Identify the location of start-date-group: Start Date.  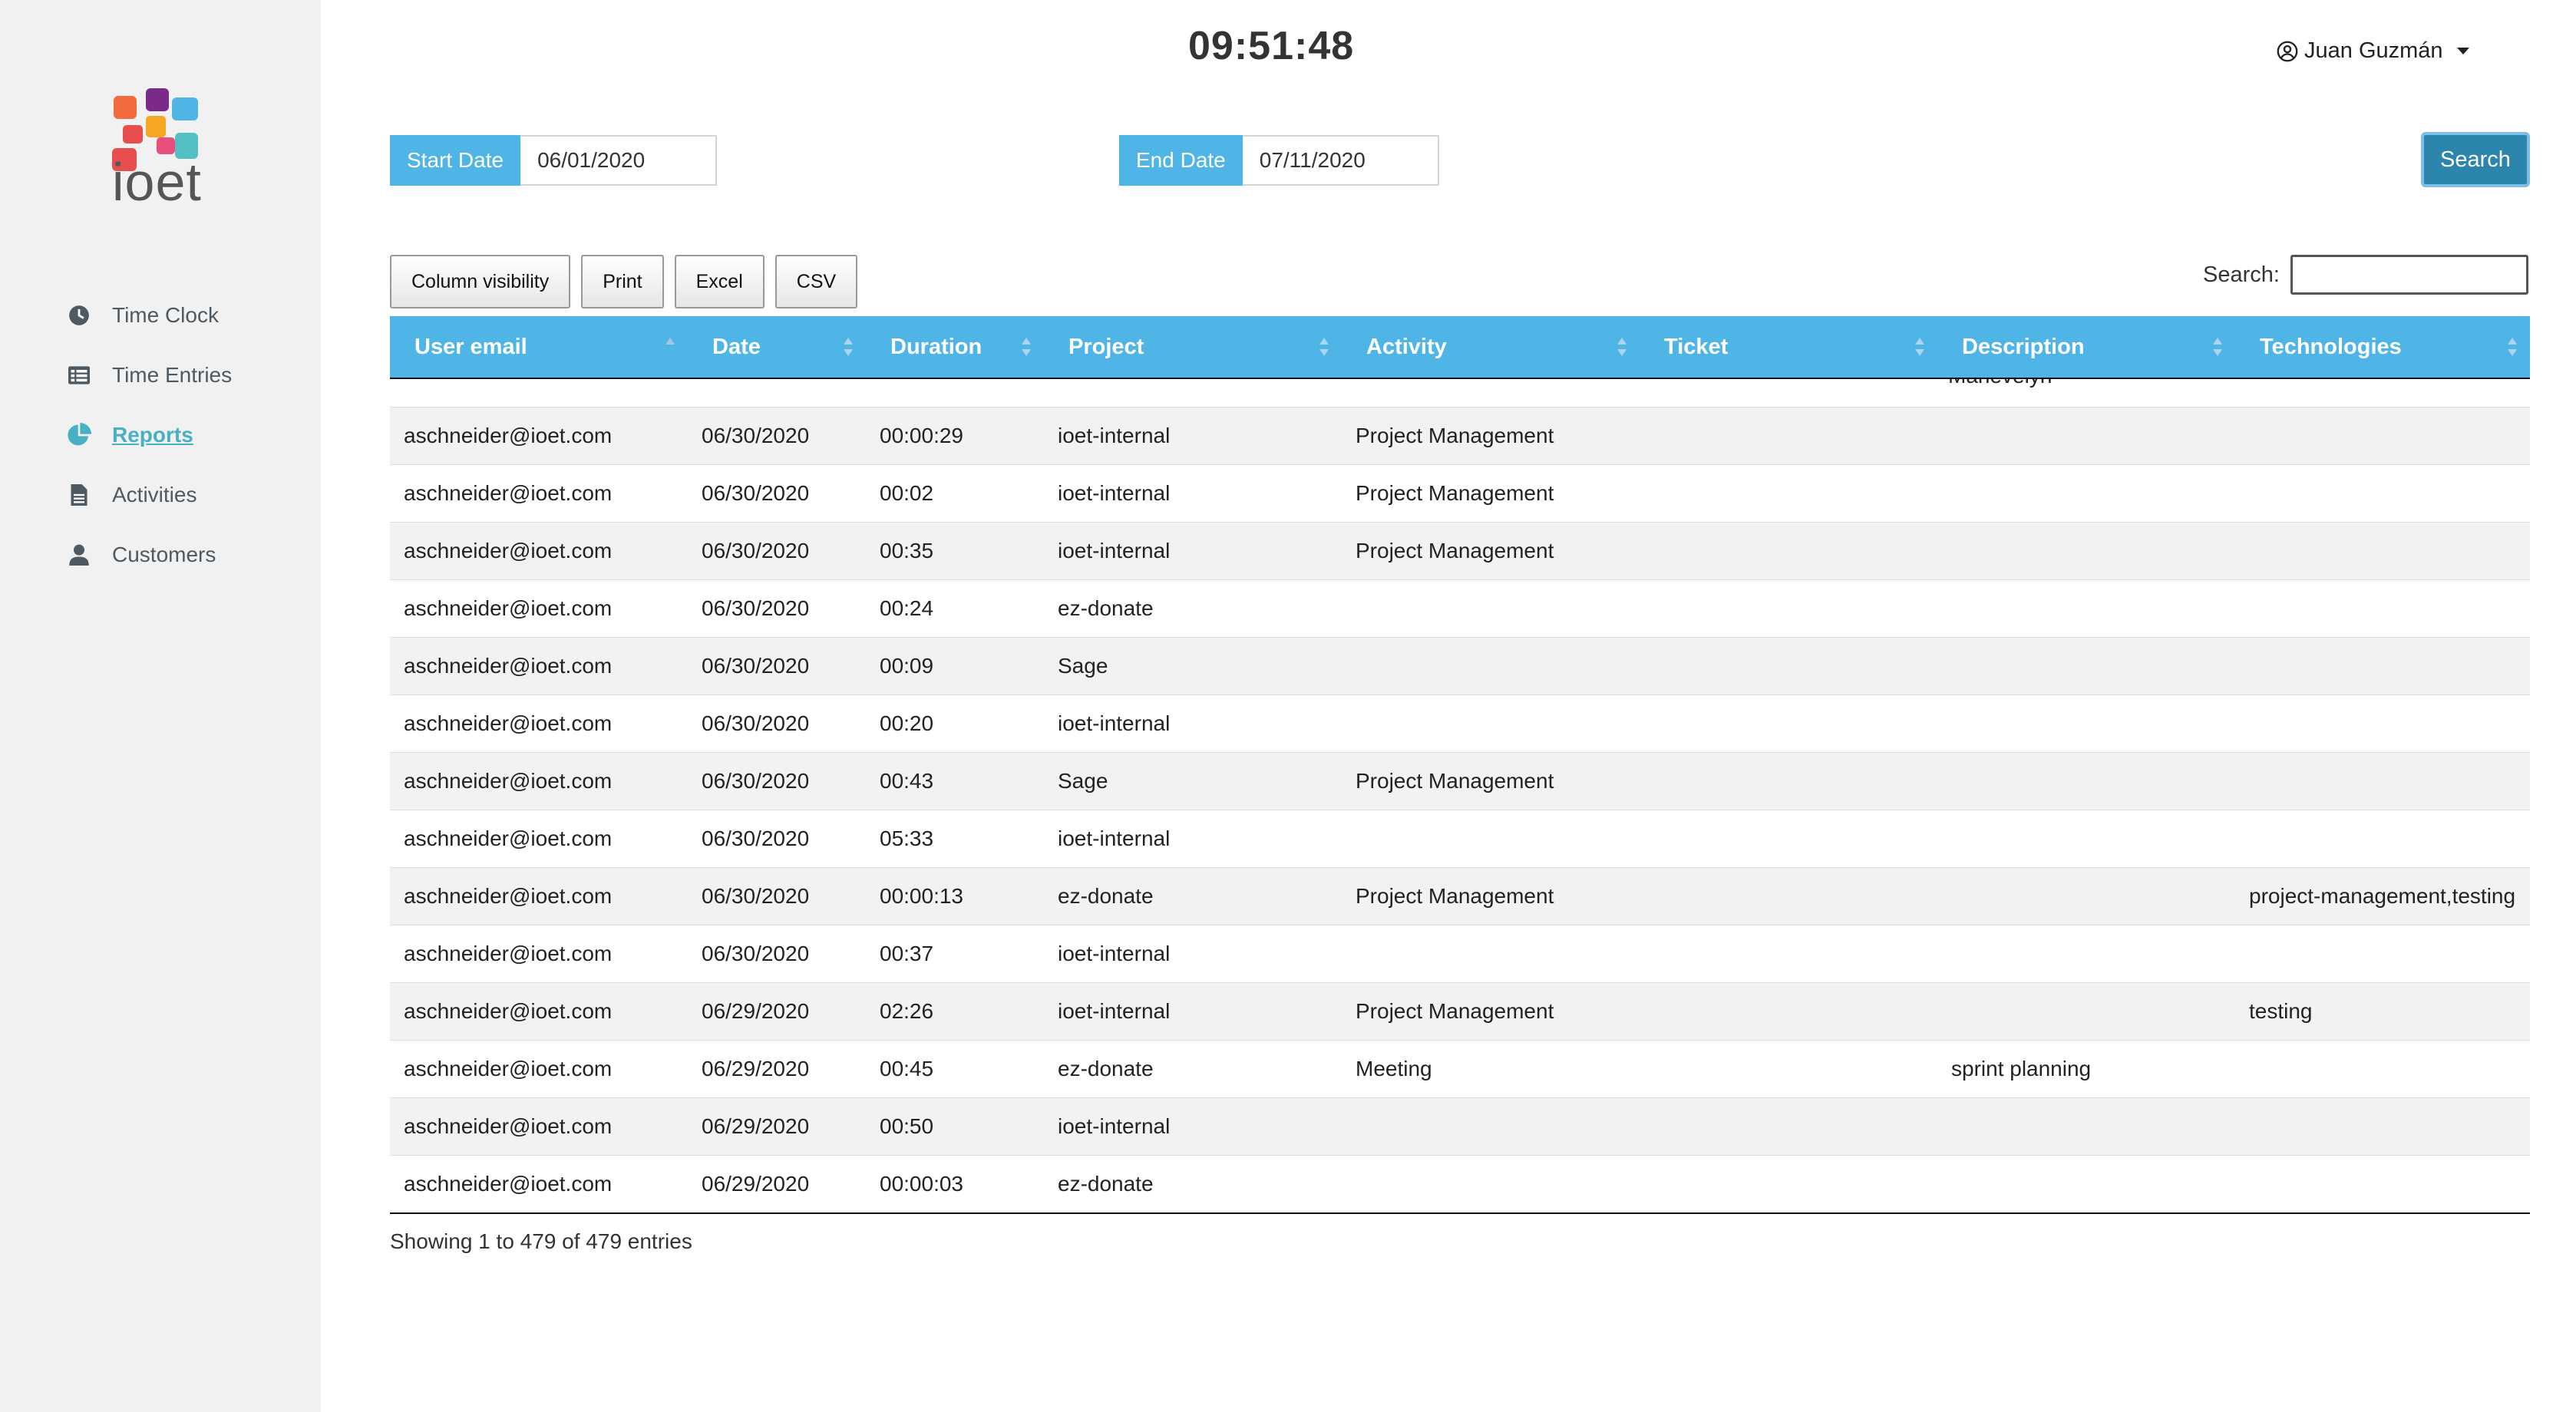
(554, 160).